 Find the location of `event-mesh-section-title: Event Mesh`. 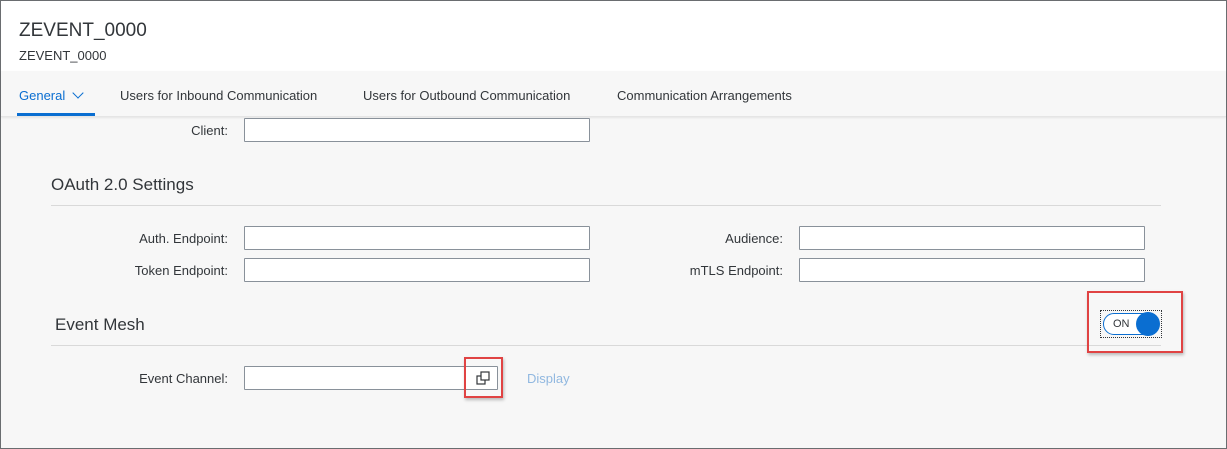

event-mesh-section-title: Event Mesh is located at coordinates (100, 324).